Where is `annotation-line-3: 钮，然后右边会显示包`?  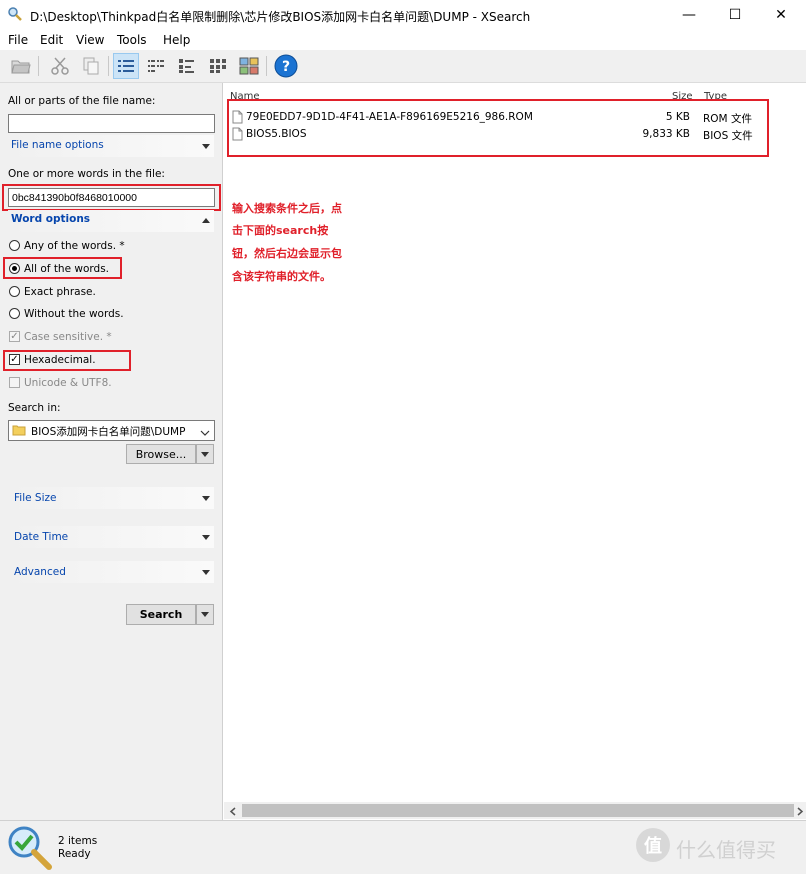
annotation-line-3: 钮，然后右边会显示包 is located at coordinates (287, 253).